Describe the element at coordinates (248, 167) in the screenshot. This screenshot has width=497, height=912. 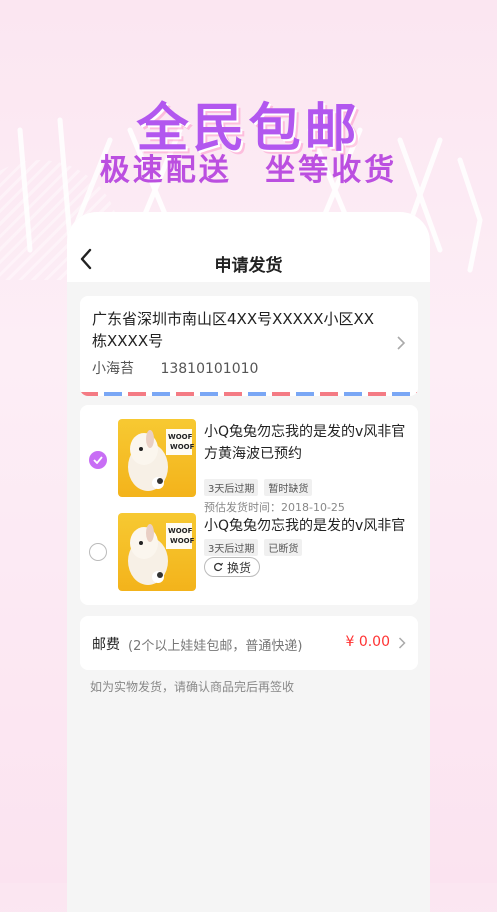
I see `banner-subline: 极速配送 坐等收货` at that location.